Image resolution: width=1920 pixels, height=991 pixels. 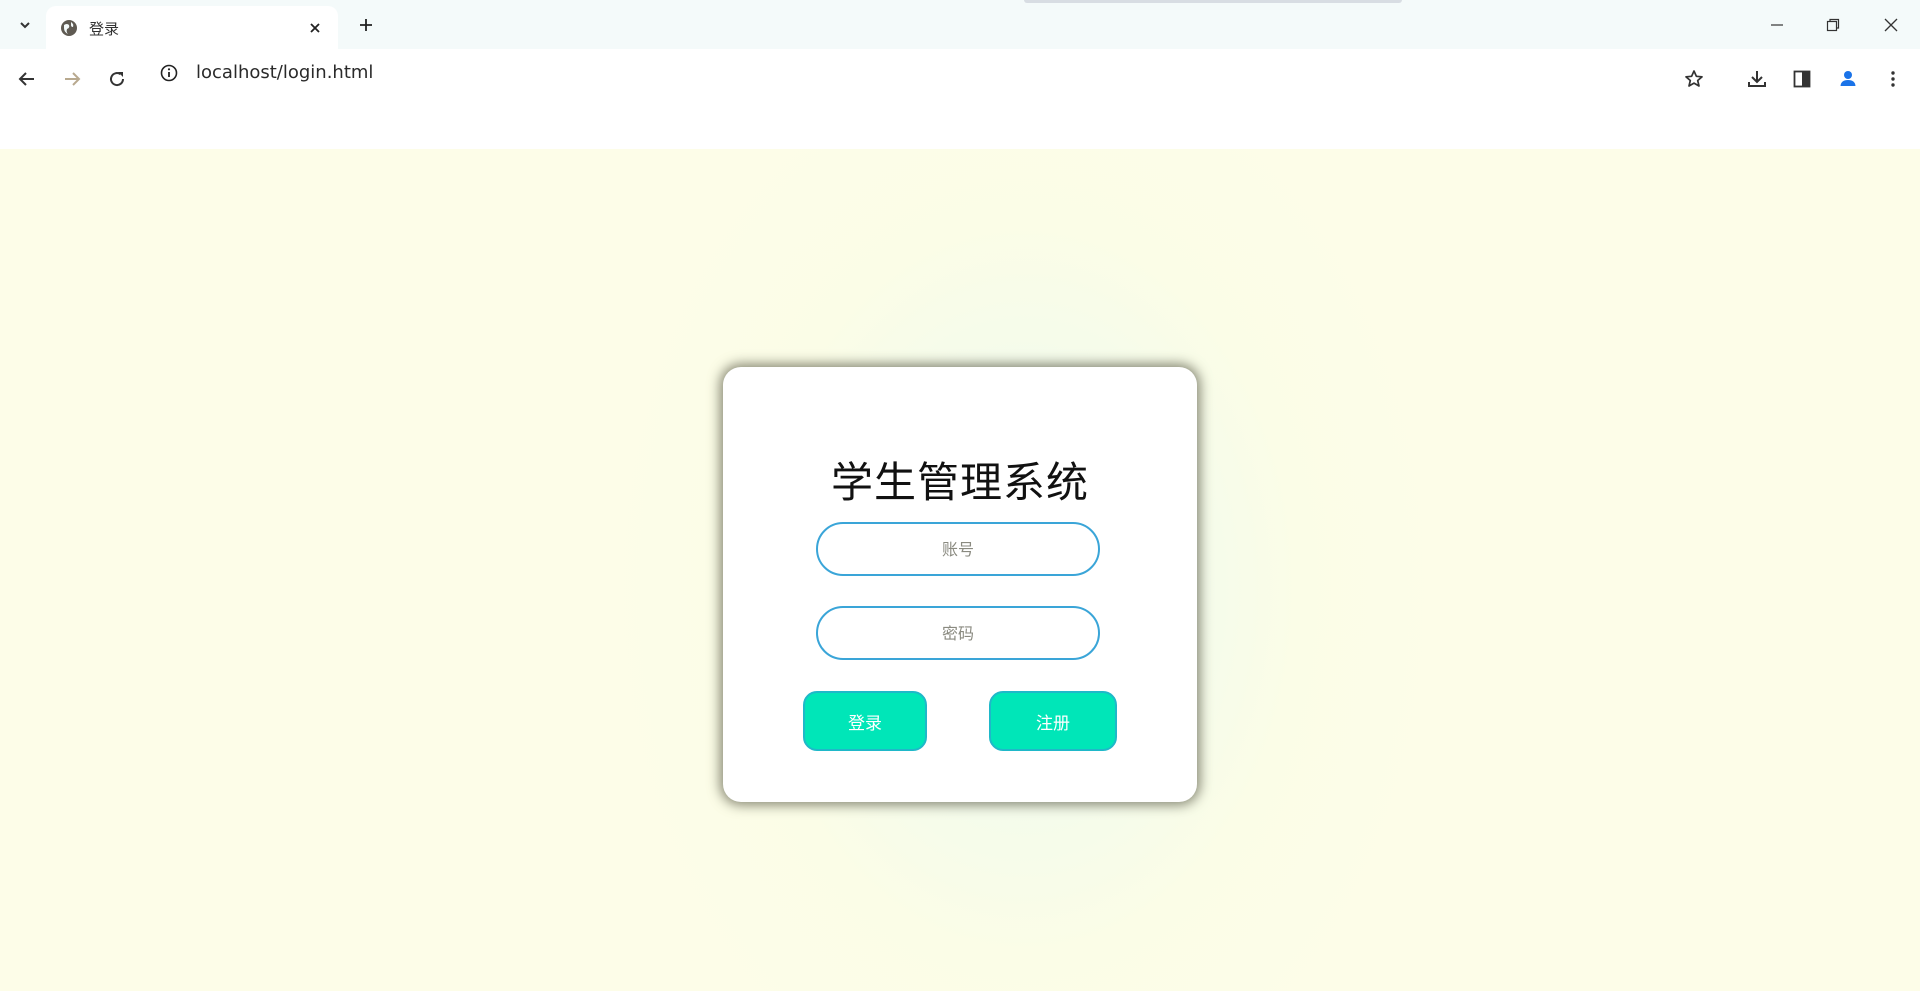 I want to click on downloads-button, so click(x=1757, y=79).